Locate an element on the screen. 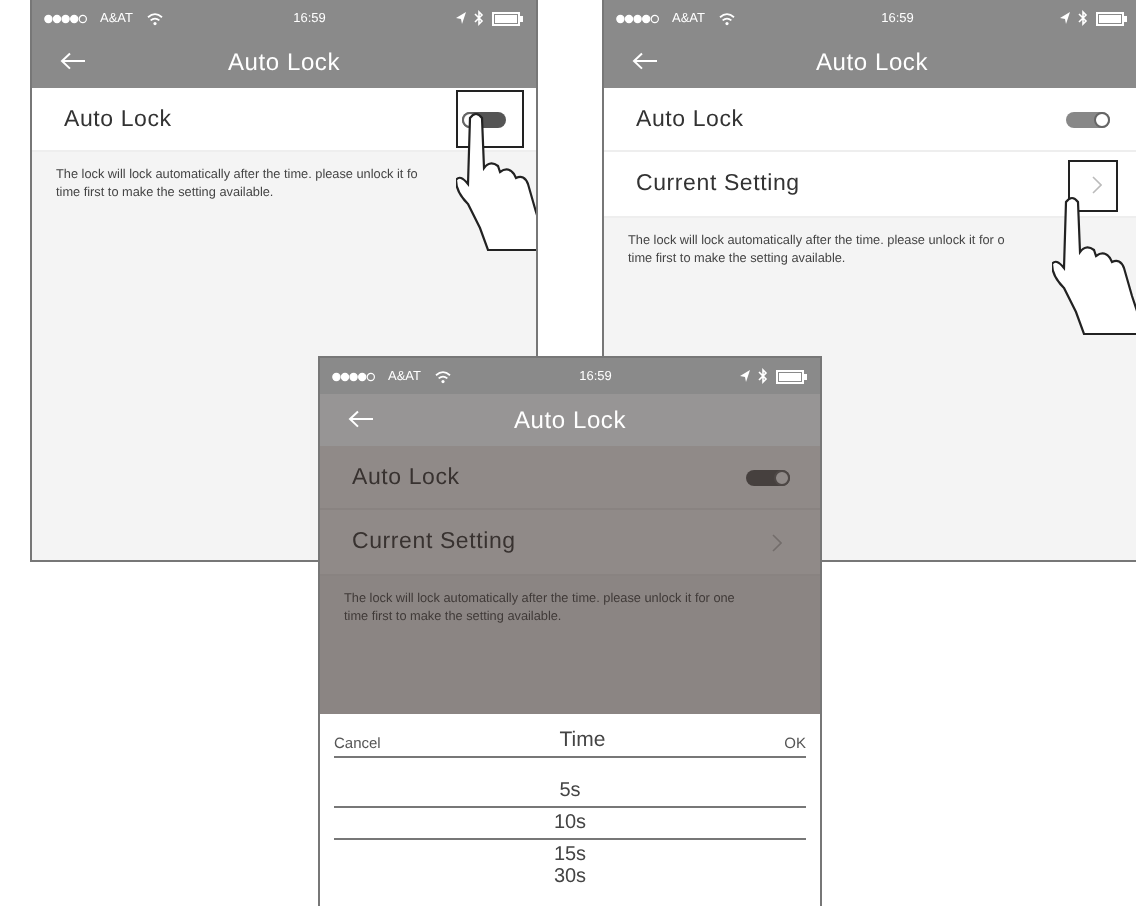 Image resolution: width=1136 pixels, height=906 pixels. picker-option: 15s is located at coordinates (570, 855).